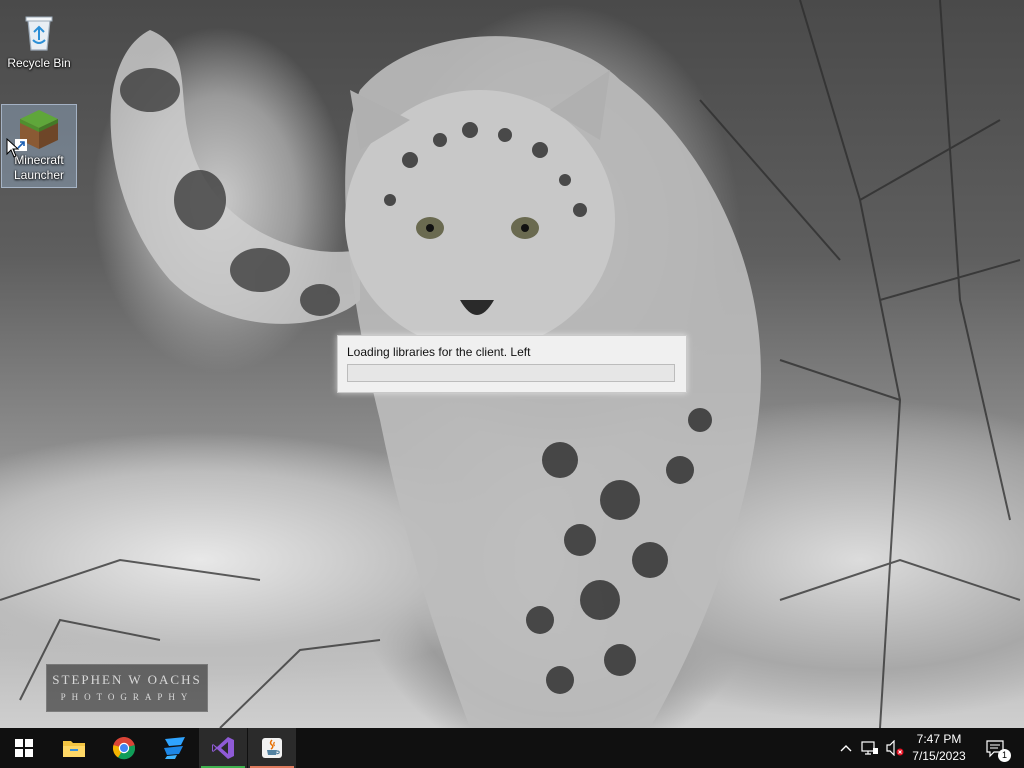  I want to click on network-status-button, so click(870, 748).